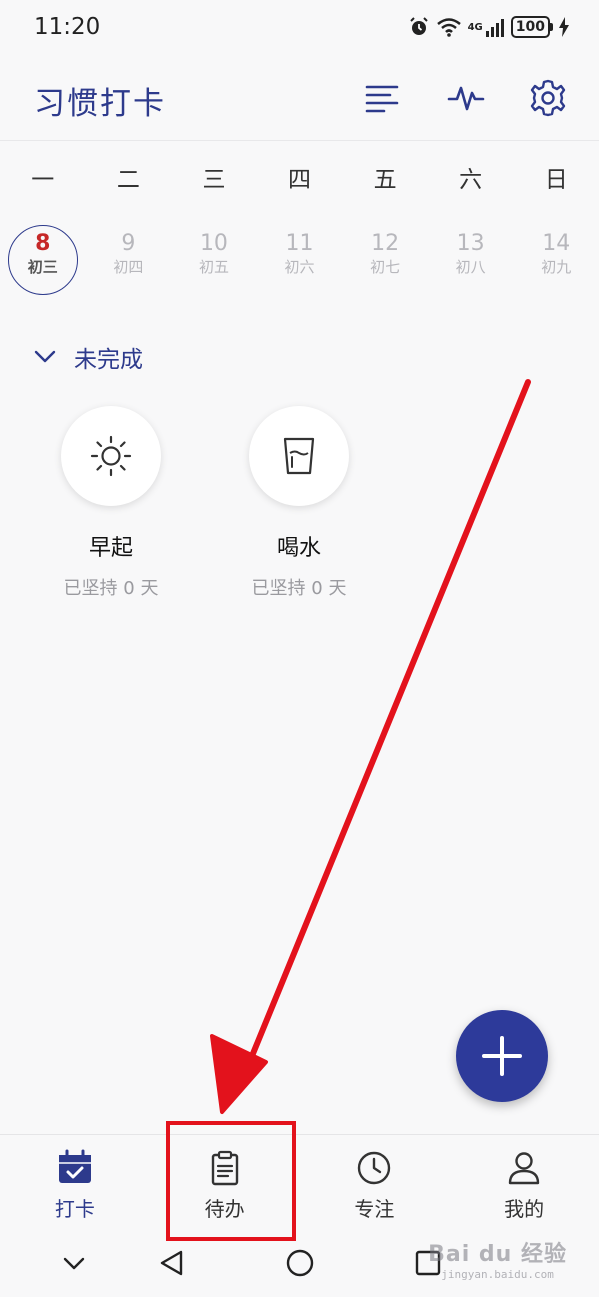  I want to click on date-number: 11, so click(299, 243).